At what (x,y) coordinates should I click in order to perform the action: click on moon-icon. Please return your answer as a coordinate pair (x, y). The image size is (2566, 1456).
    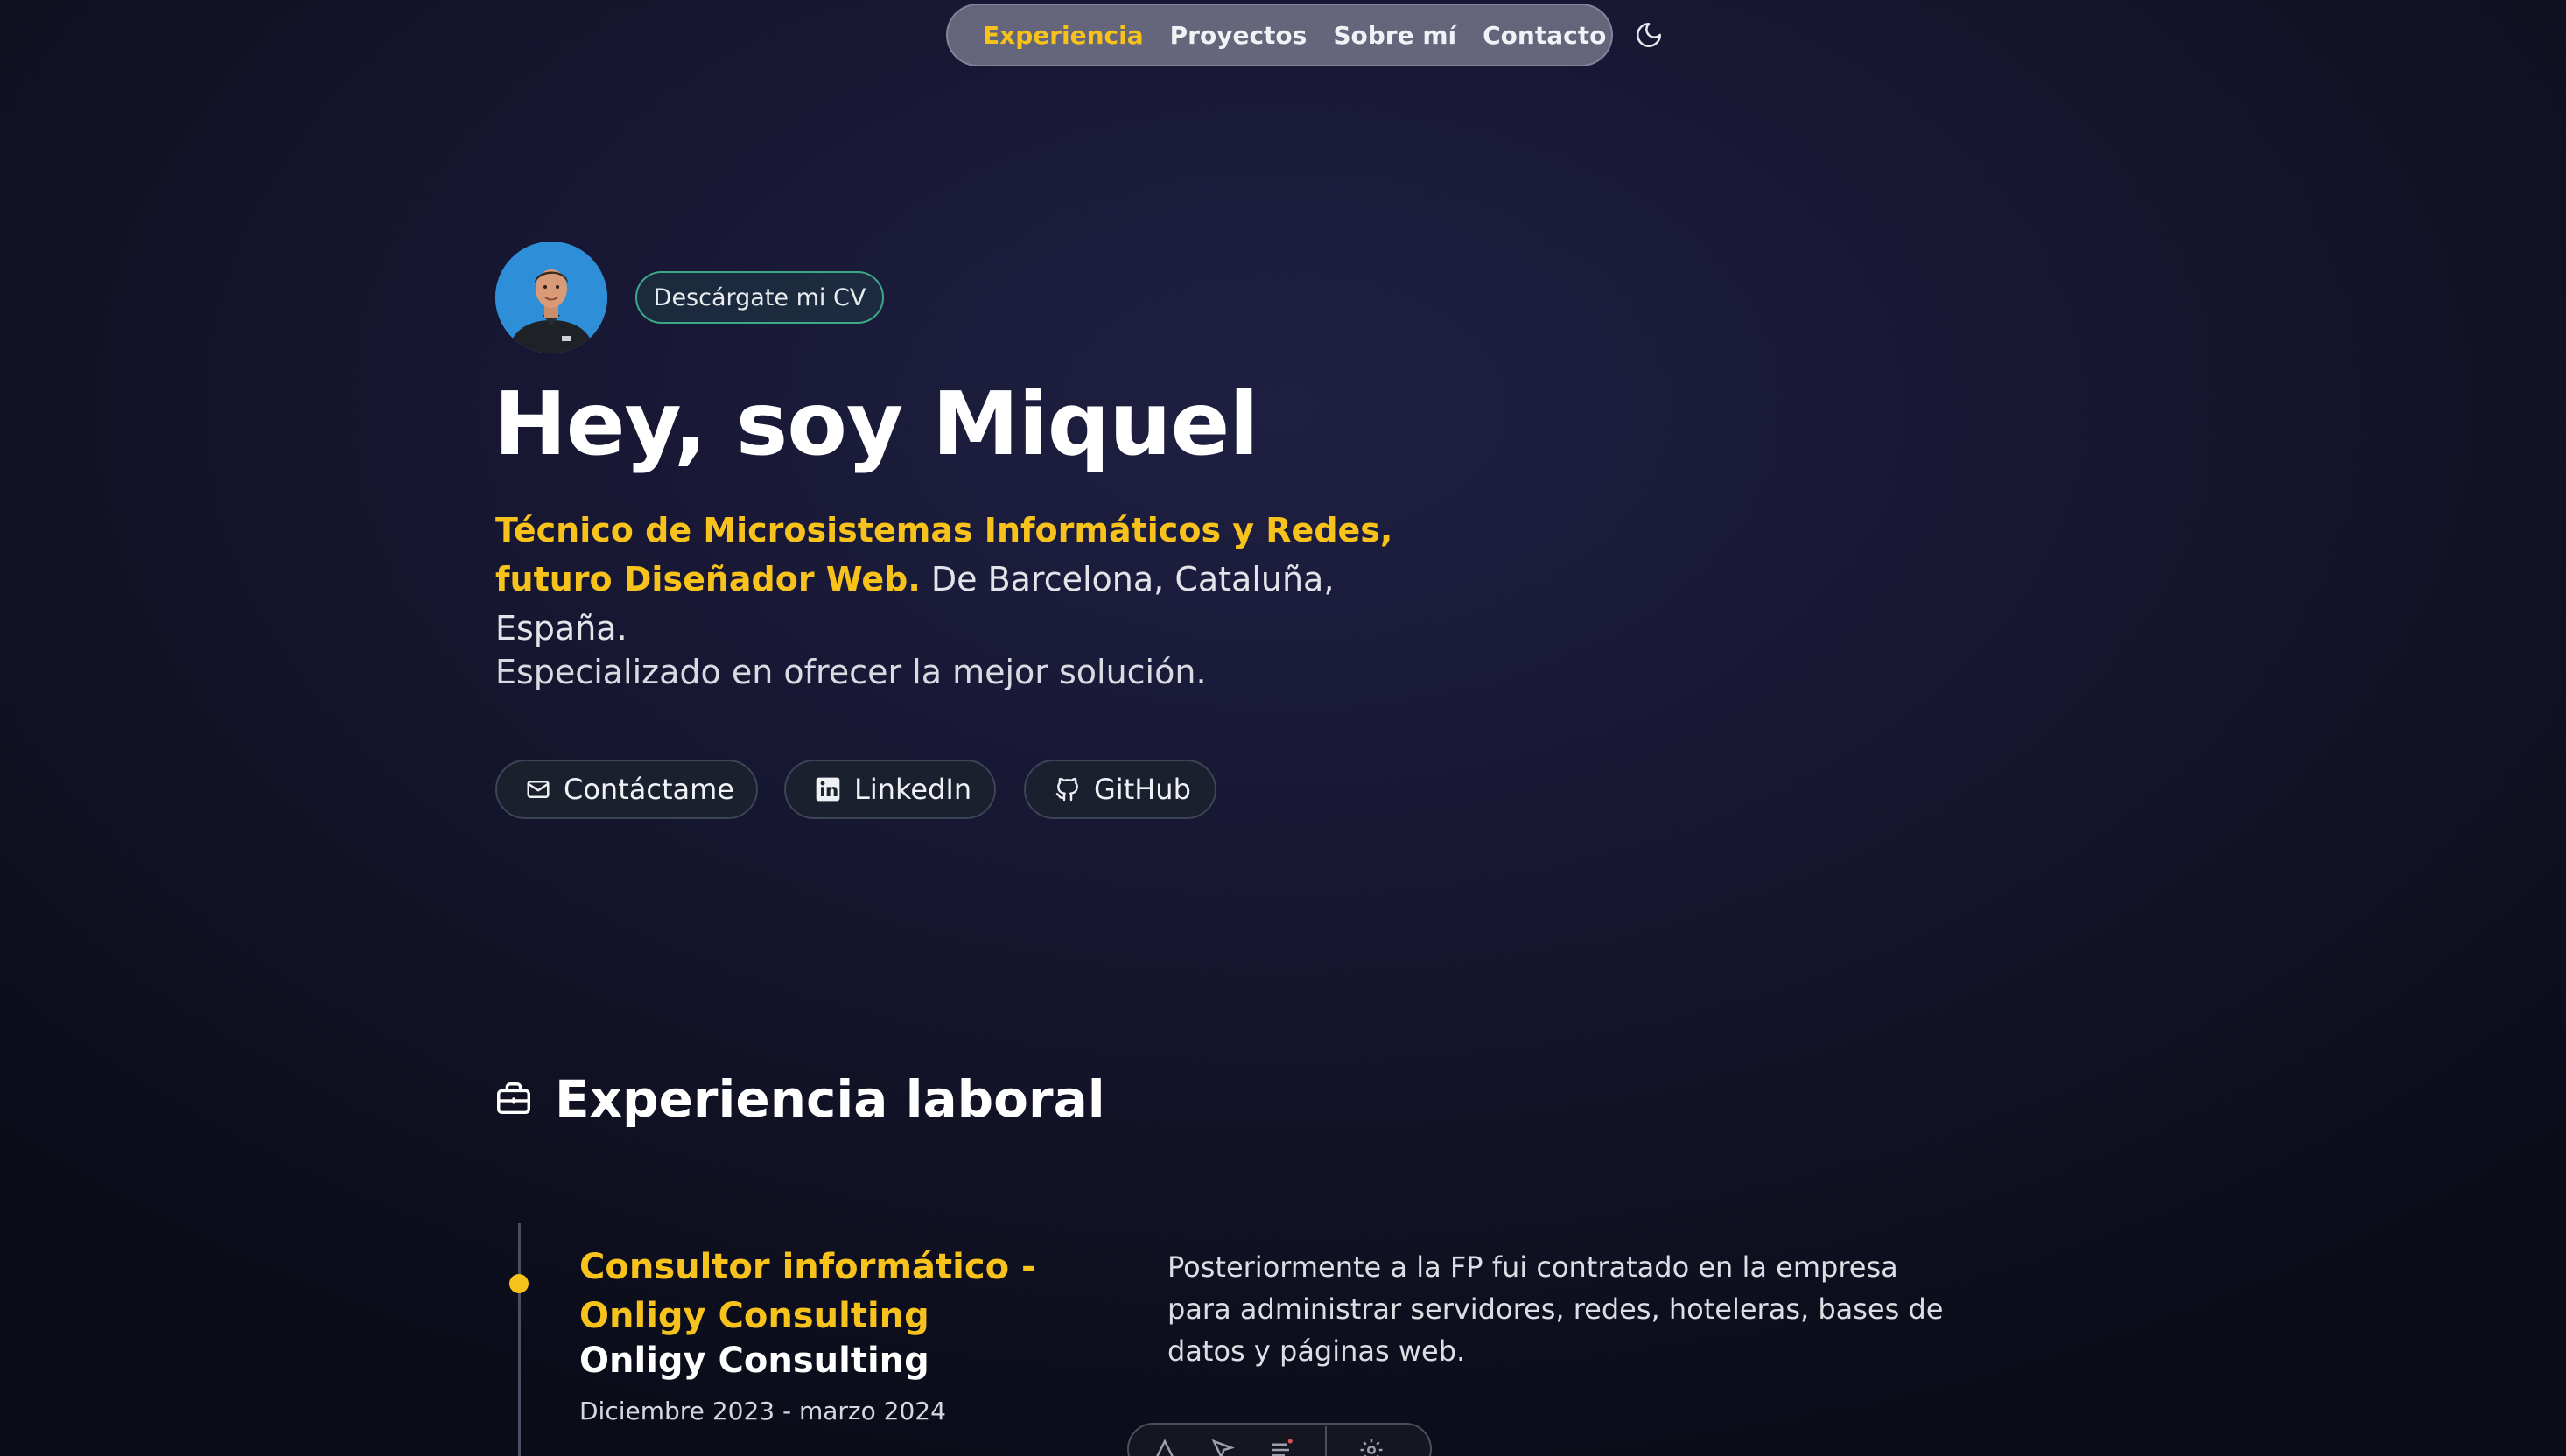
    Looking at the image, I should click on (1649, 35).